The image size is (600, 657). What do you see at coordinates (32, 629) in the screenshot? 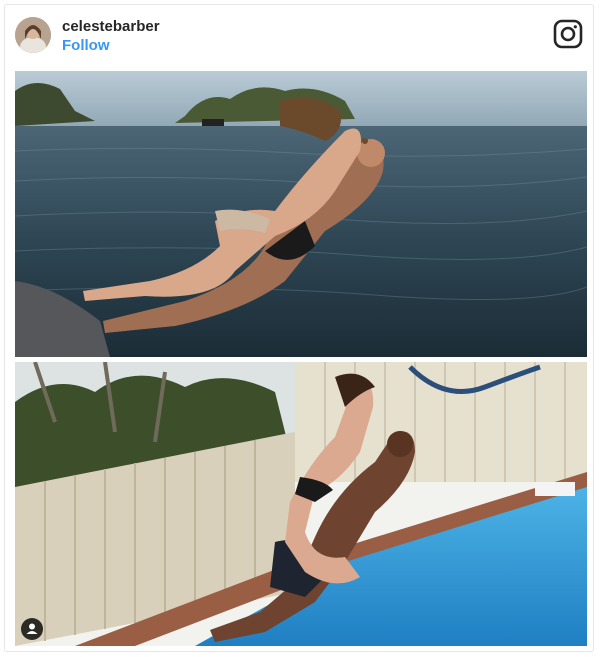
I see `user-tag-icon` at bounding box center [32, 629].